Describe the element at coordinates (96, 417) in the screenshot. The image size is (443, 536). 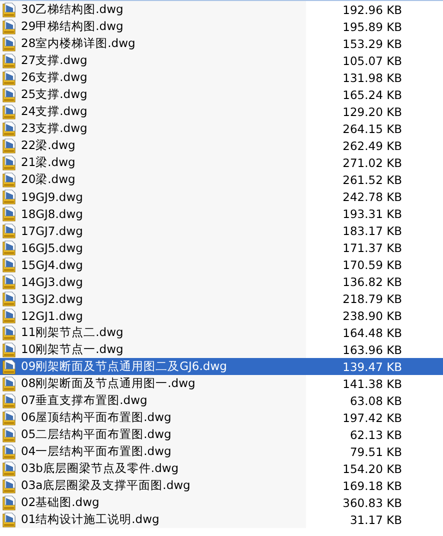
I see `file-name: 06屋顶结构平面布置图.dwg` at that location.